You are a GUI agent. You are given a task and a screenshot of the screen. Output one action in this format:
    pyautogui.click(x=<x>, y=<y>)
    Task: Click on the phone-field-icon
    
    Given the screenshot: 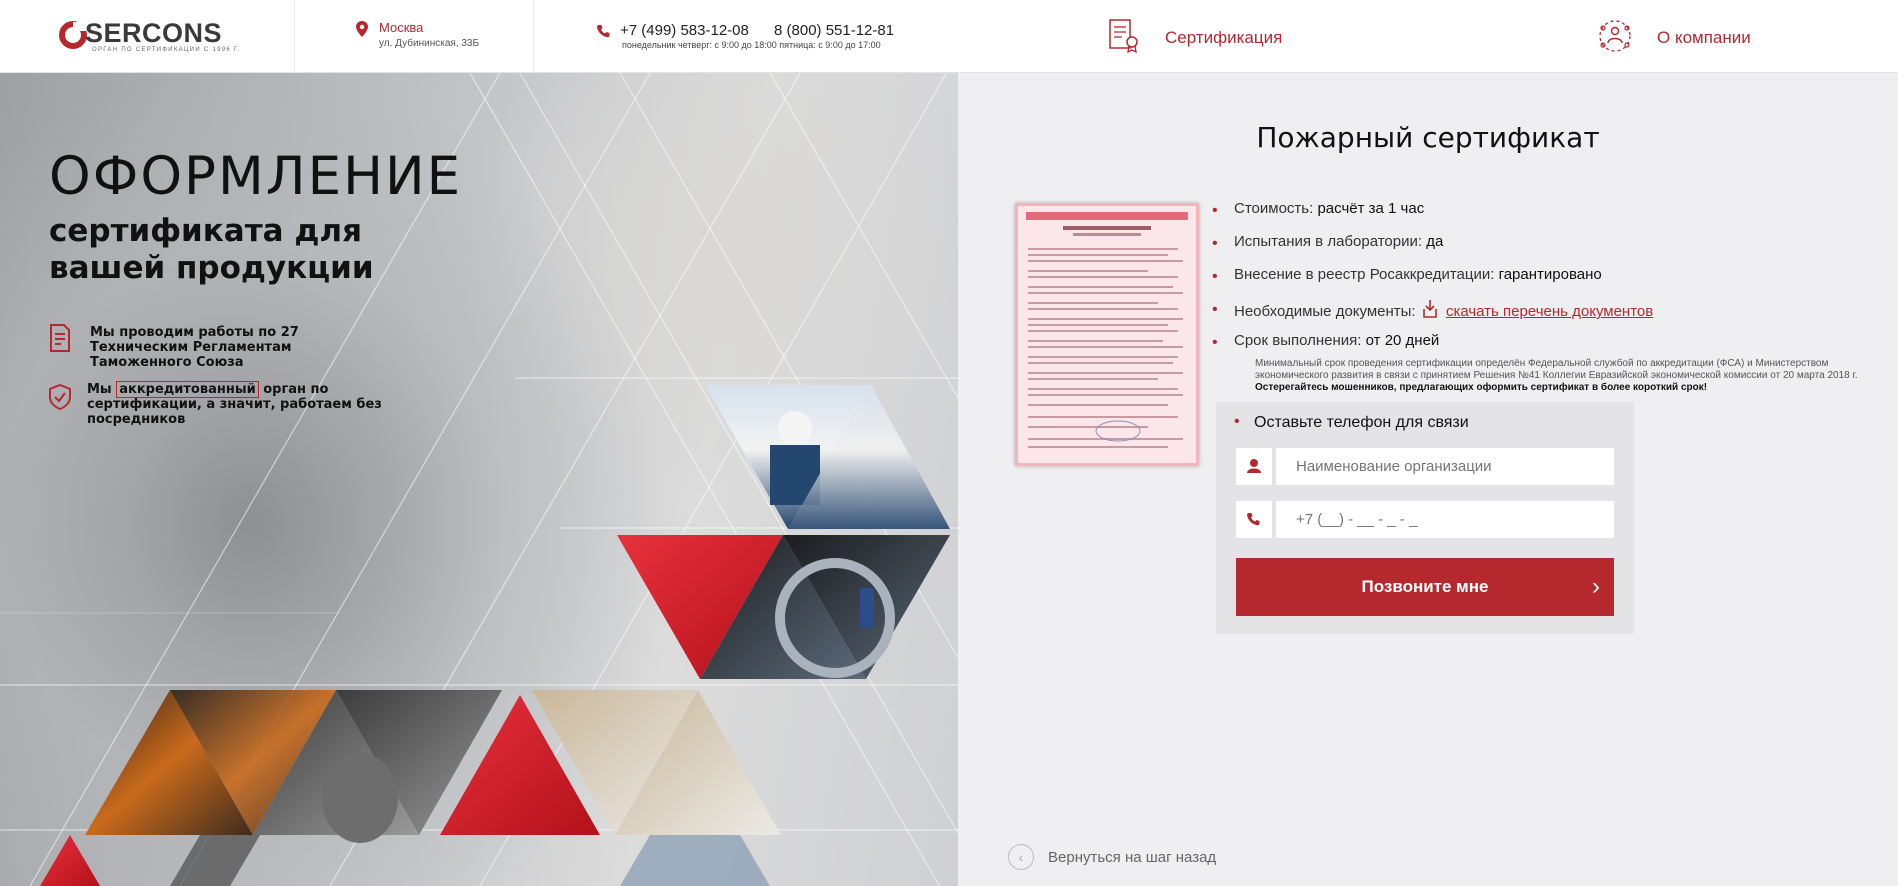 What is the action you would take?
    pyautogui.click(x=1253, y=519)
    